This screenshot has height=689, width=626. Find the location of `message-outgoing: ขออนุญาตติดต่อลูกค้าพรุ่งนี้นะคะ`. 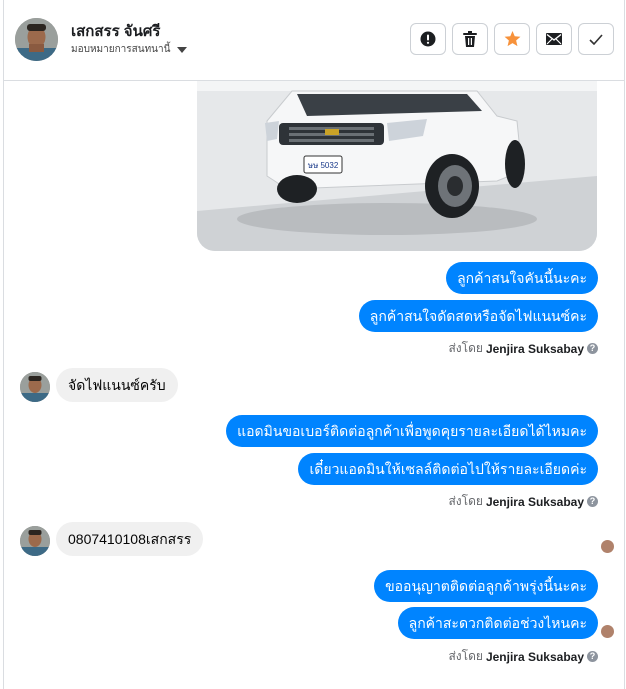

message-outgoing: ขออนุญาตติดต่อลูกค้าพรุ่งนี้นะคะ is located at coordinates (486, 586).